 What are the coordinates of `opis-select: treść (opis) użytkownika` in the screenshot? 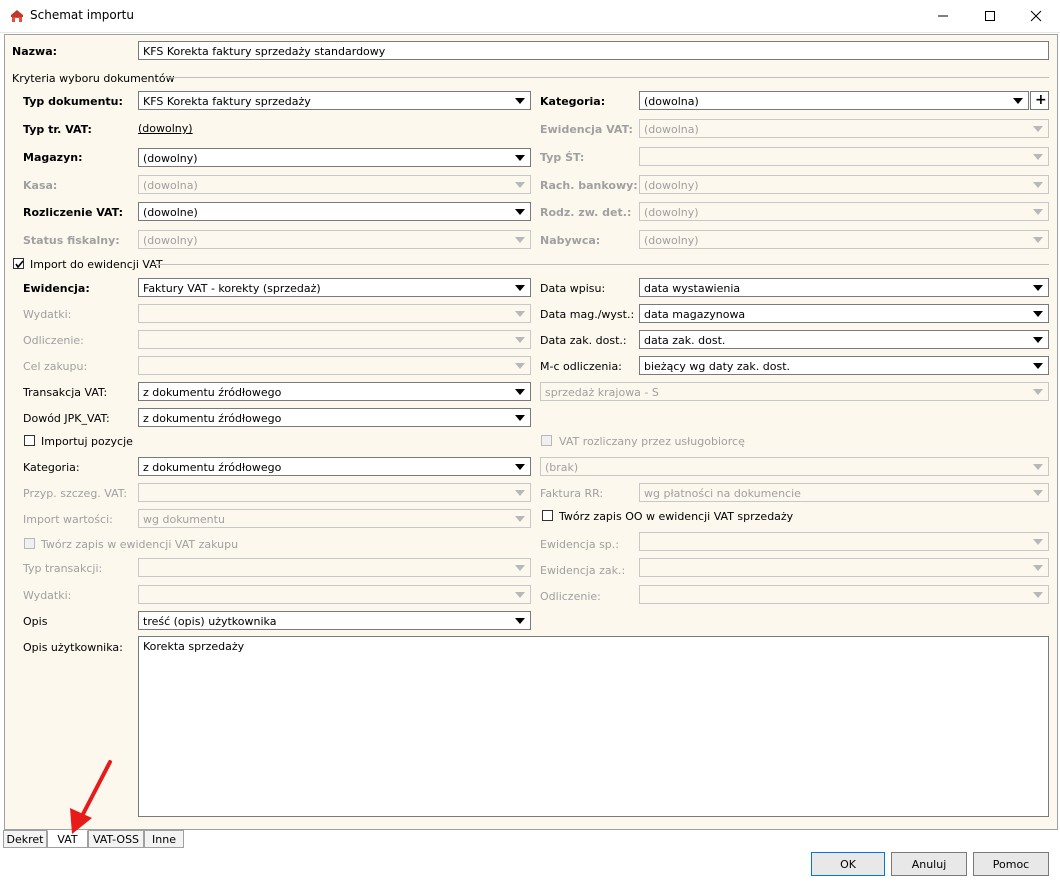 It's located at (334, 620).